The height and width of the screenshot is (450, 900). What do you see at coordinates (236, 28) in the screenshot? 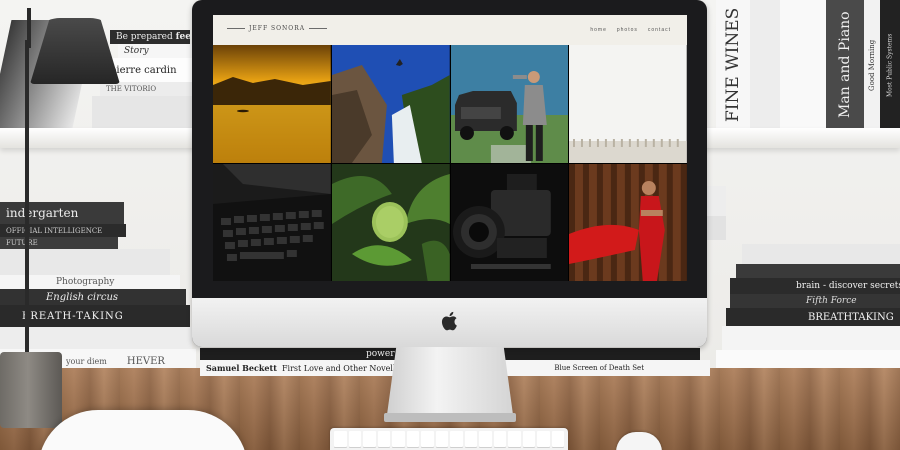
I see `logo-dash-left` at bounding box center [236, 28].